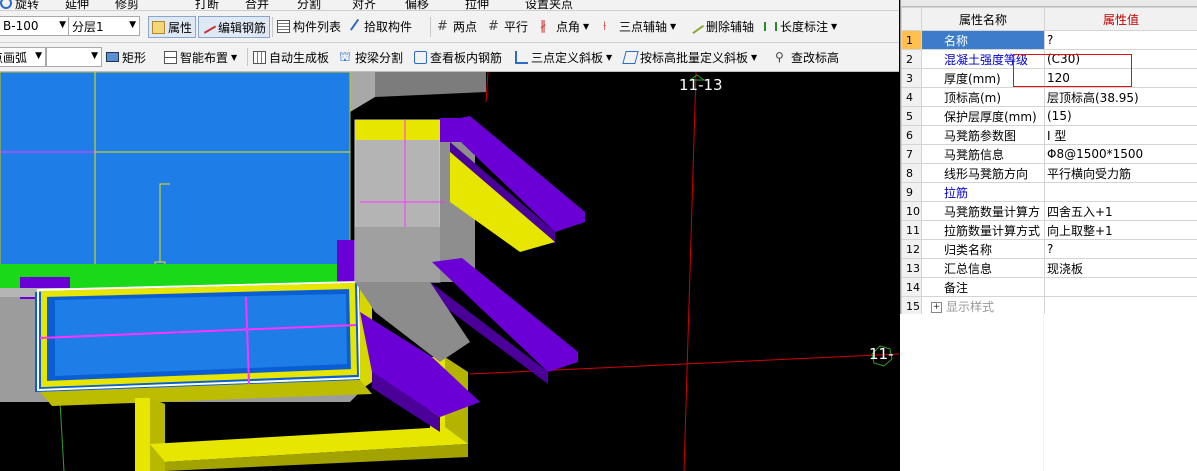 The image size is (1197, 471). Describe the element at coordinates (1120, 230) in the screenshot. I see `property-value: 向上取整+1` at that location.